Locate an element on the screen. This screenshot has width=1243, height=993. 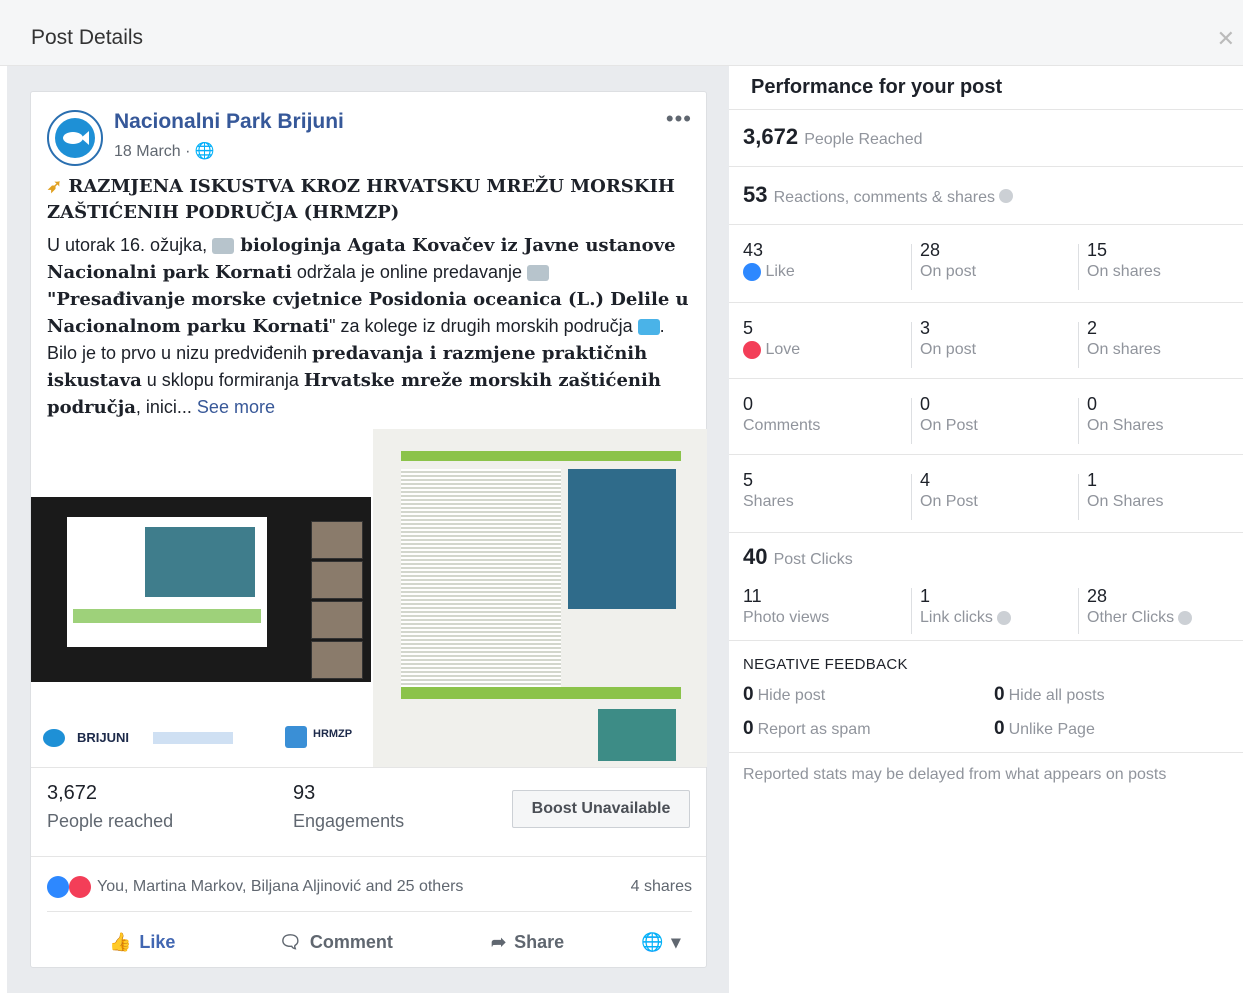
shares-label: Shares is located at coordinates (768, 501).